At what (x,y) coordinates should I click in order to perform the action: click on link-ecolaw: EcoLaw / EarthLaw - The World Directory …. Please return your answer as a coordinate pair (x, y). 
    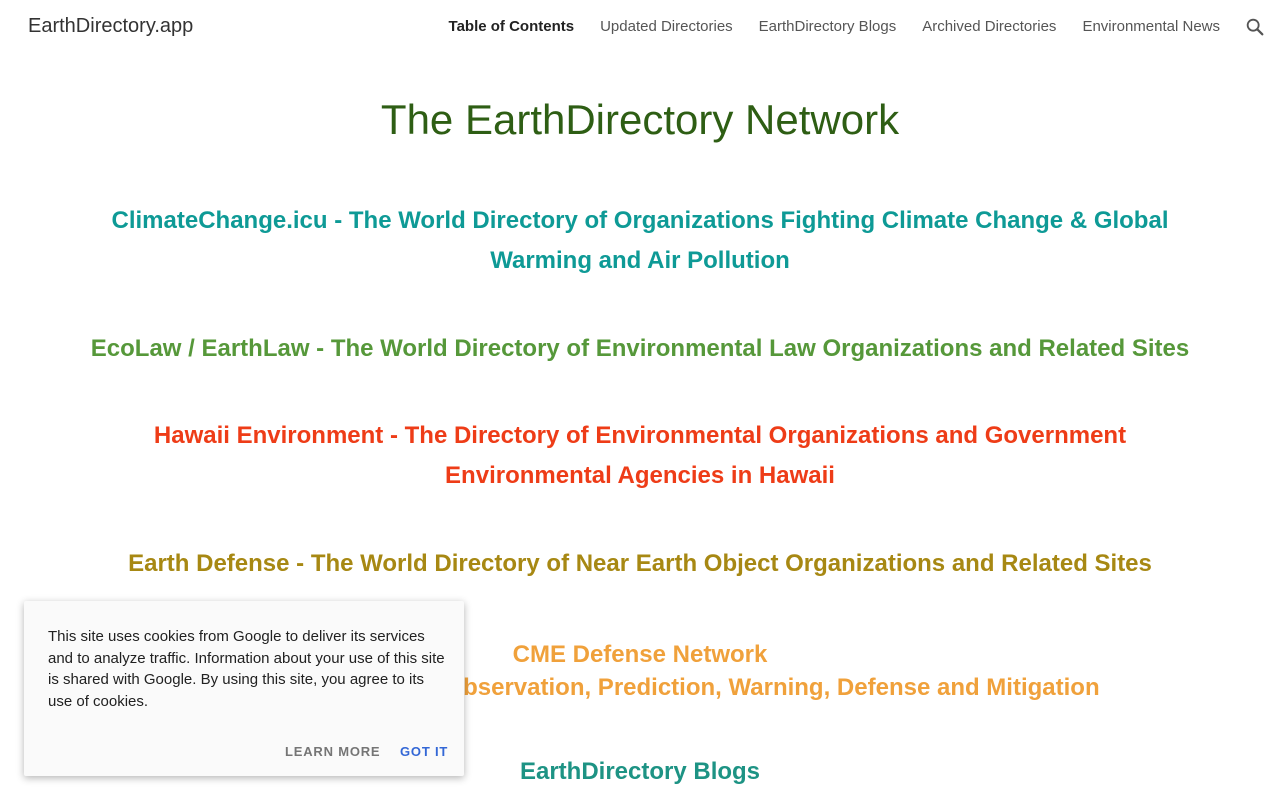
    Looking at the image, I should click on (640, 349).